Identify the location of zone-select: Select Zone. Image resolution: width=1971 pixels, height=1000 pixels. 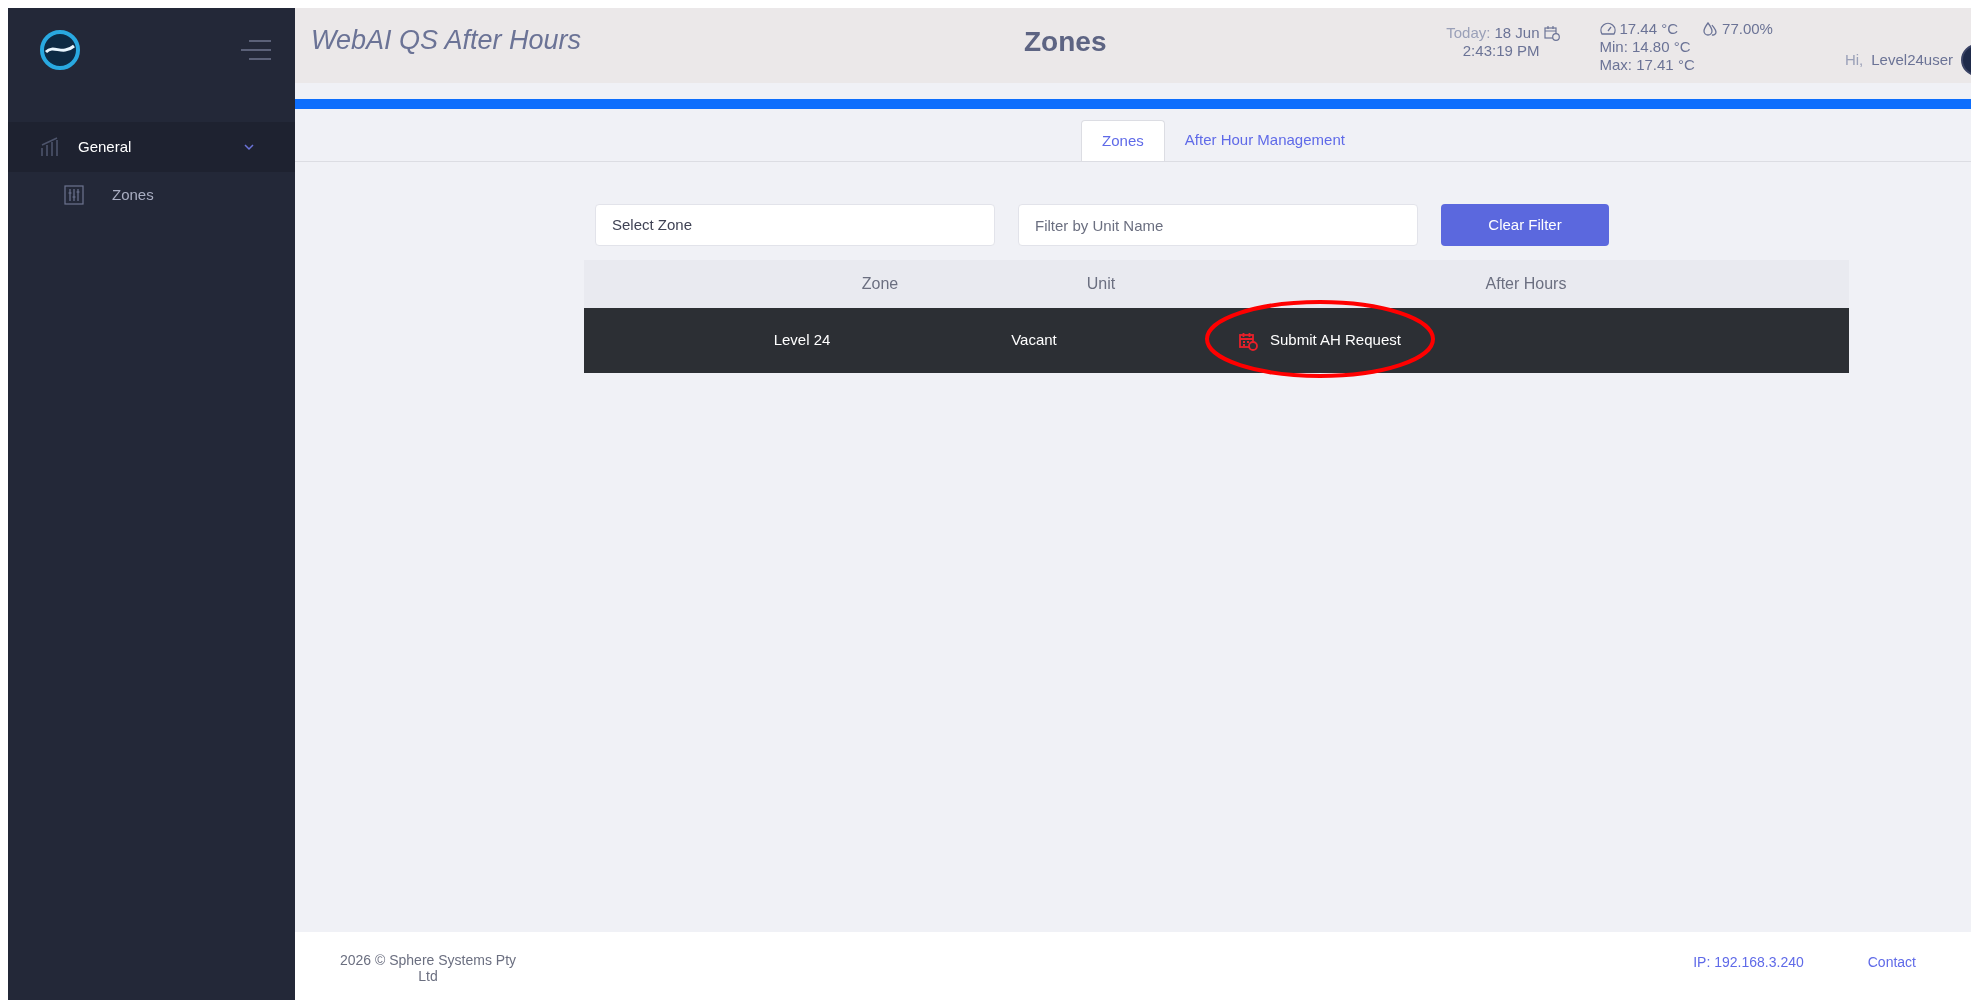
(795, 225).